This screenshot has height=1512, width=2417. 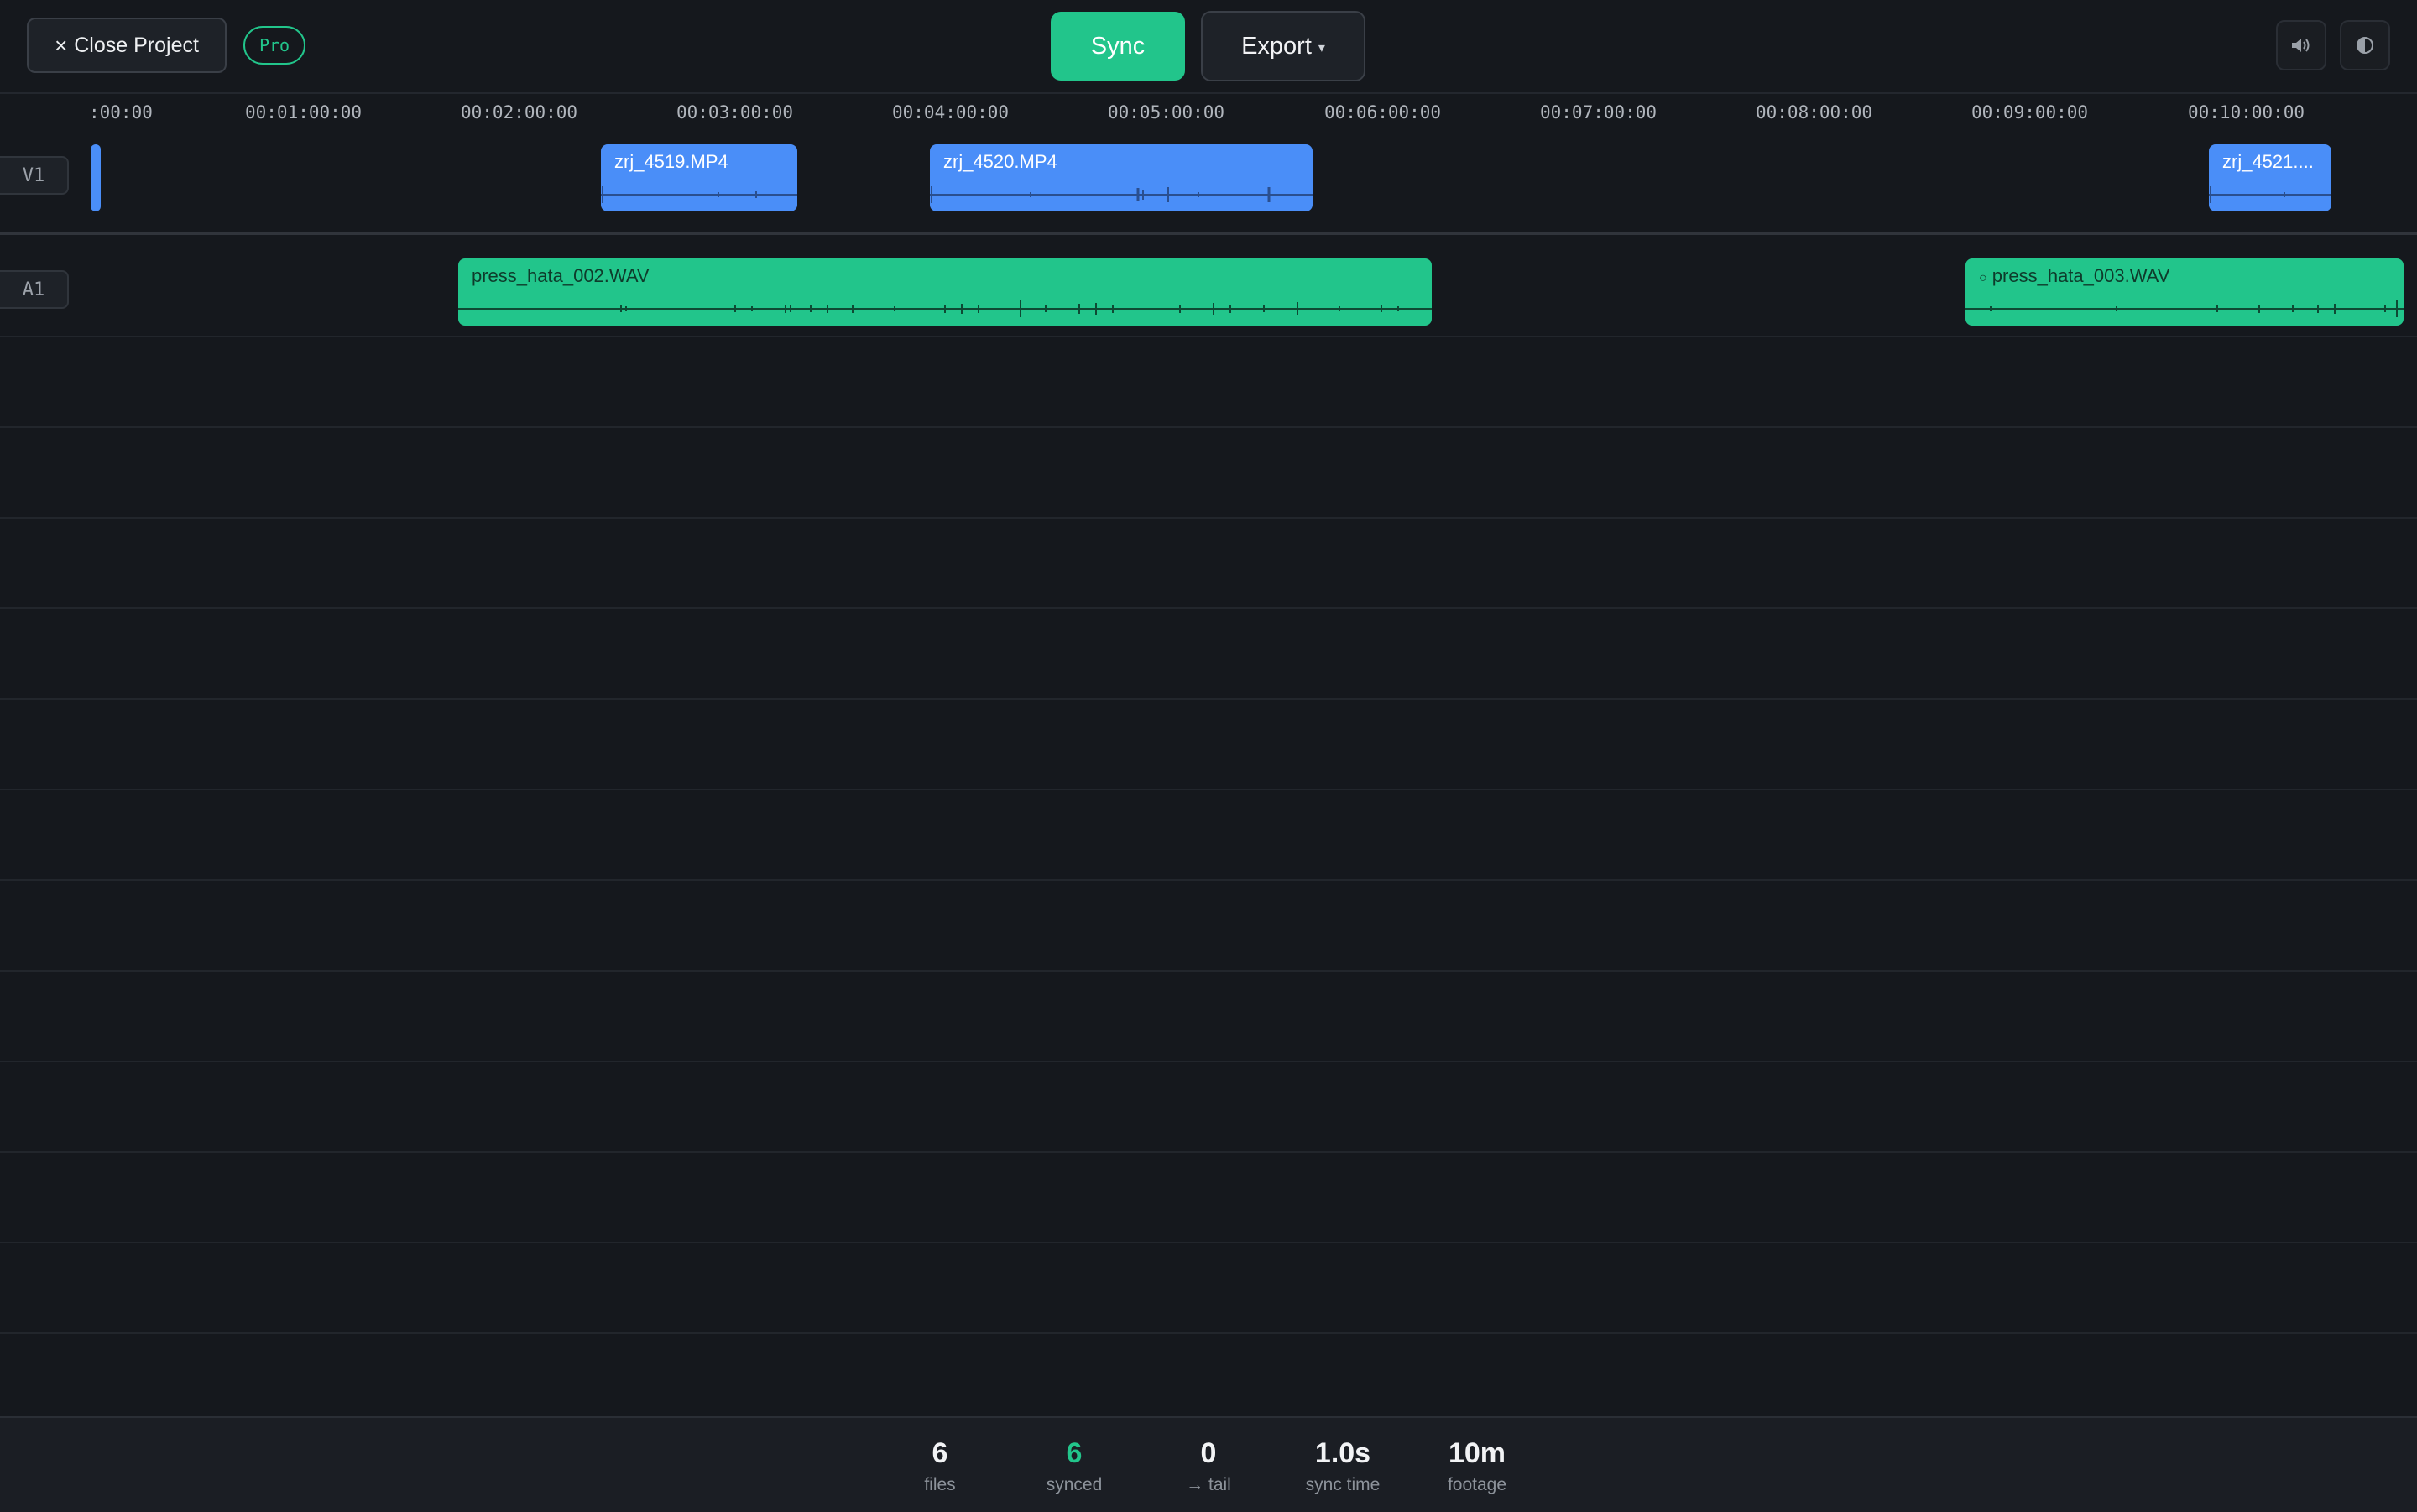 I want to click on volume-icon, so click(x=2301, y=46).